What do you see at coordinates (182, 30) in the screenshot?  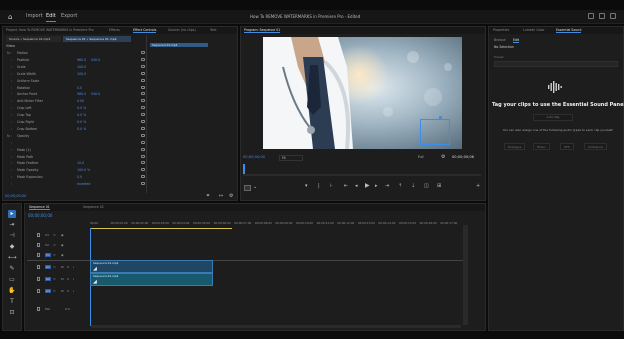 I see `tab-source: Source: (no clips)` at bounding box center [182, 30].